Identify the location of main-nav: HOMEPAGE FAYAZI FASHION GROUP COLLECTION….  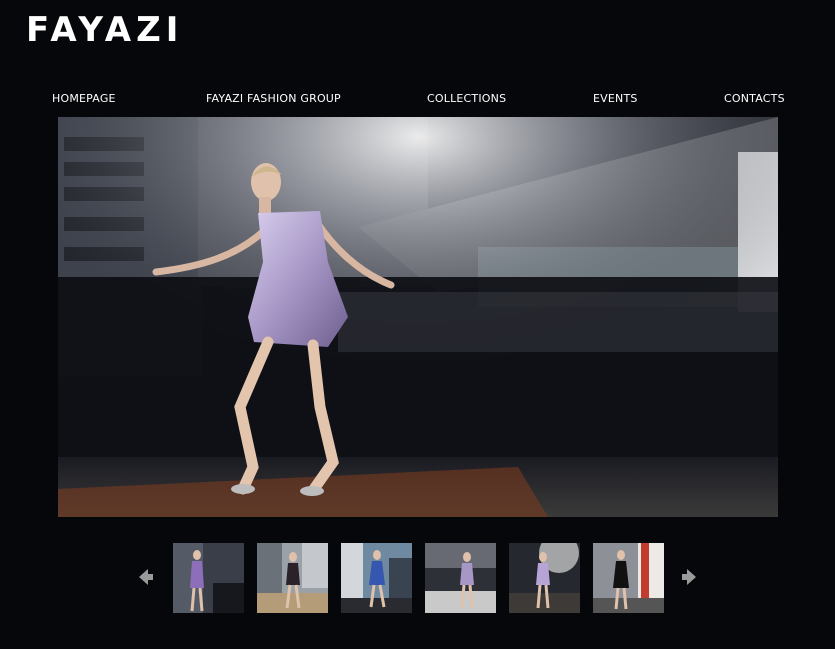
(417, 102).